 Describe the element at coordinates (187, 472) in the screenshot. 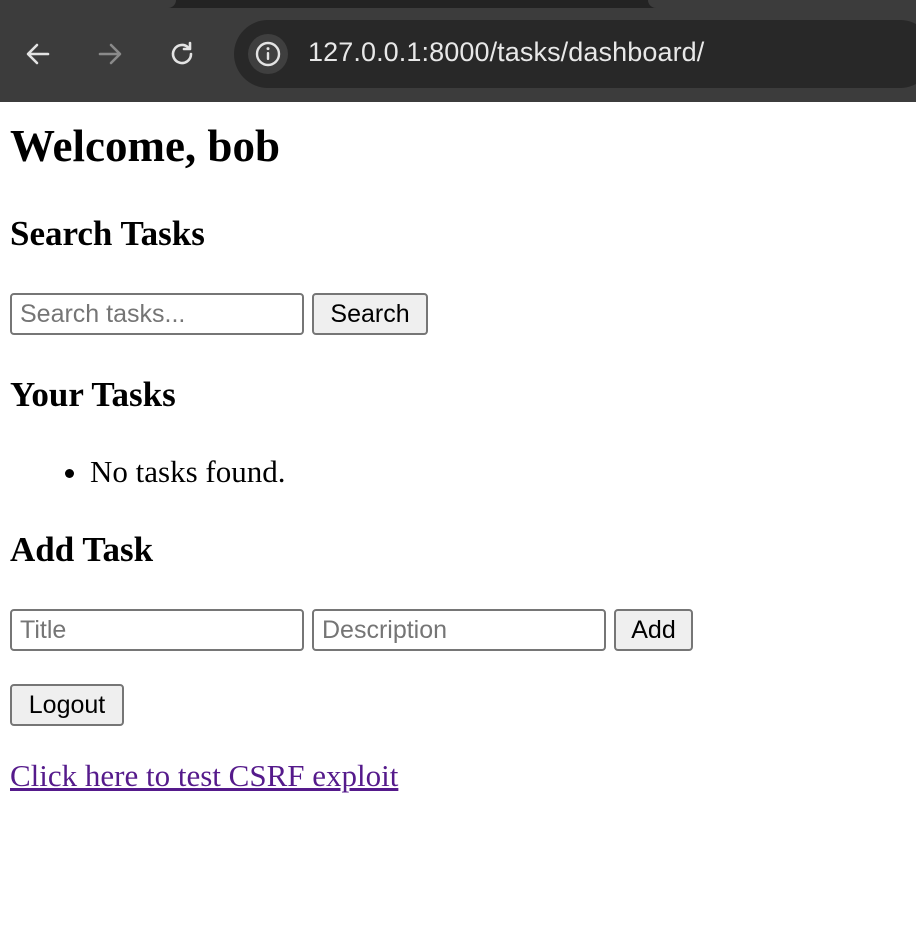

I see `list-item: No tasks found.` at that location.